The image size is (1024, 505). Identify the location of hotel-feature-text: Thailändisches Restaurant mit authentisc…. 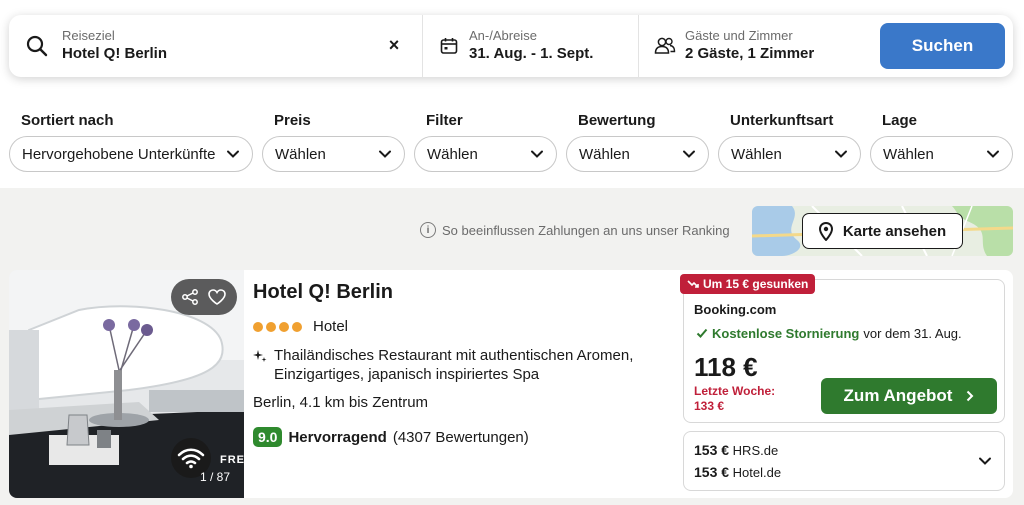
(454, 365).